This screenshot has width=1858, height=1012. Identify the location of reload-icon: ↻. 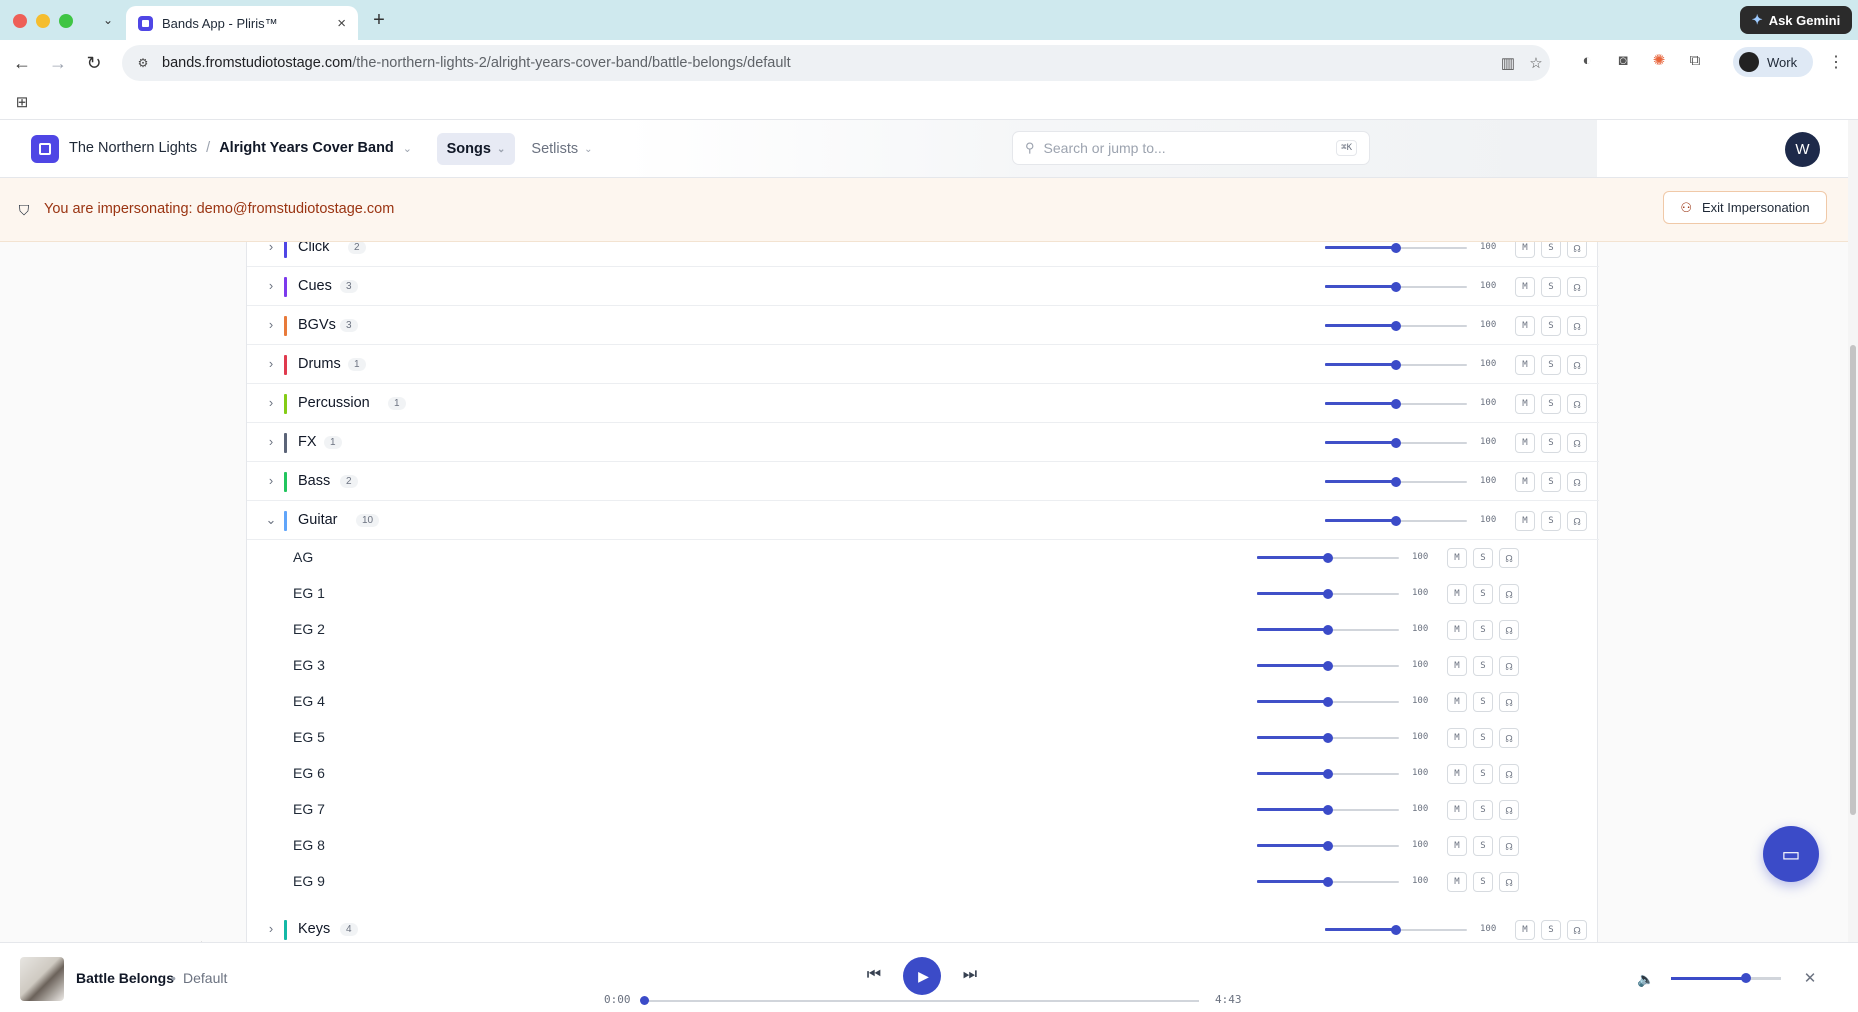
(94, 63).